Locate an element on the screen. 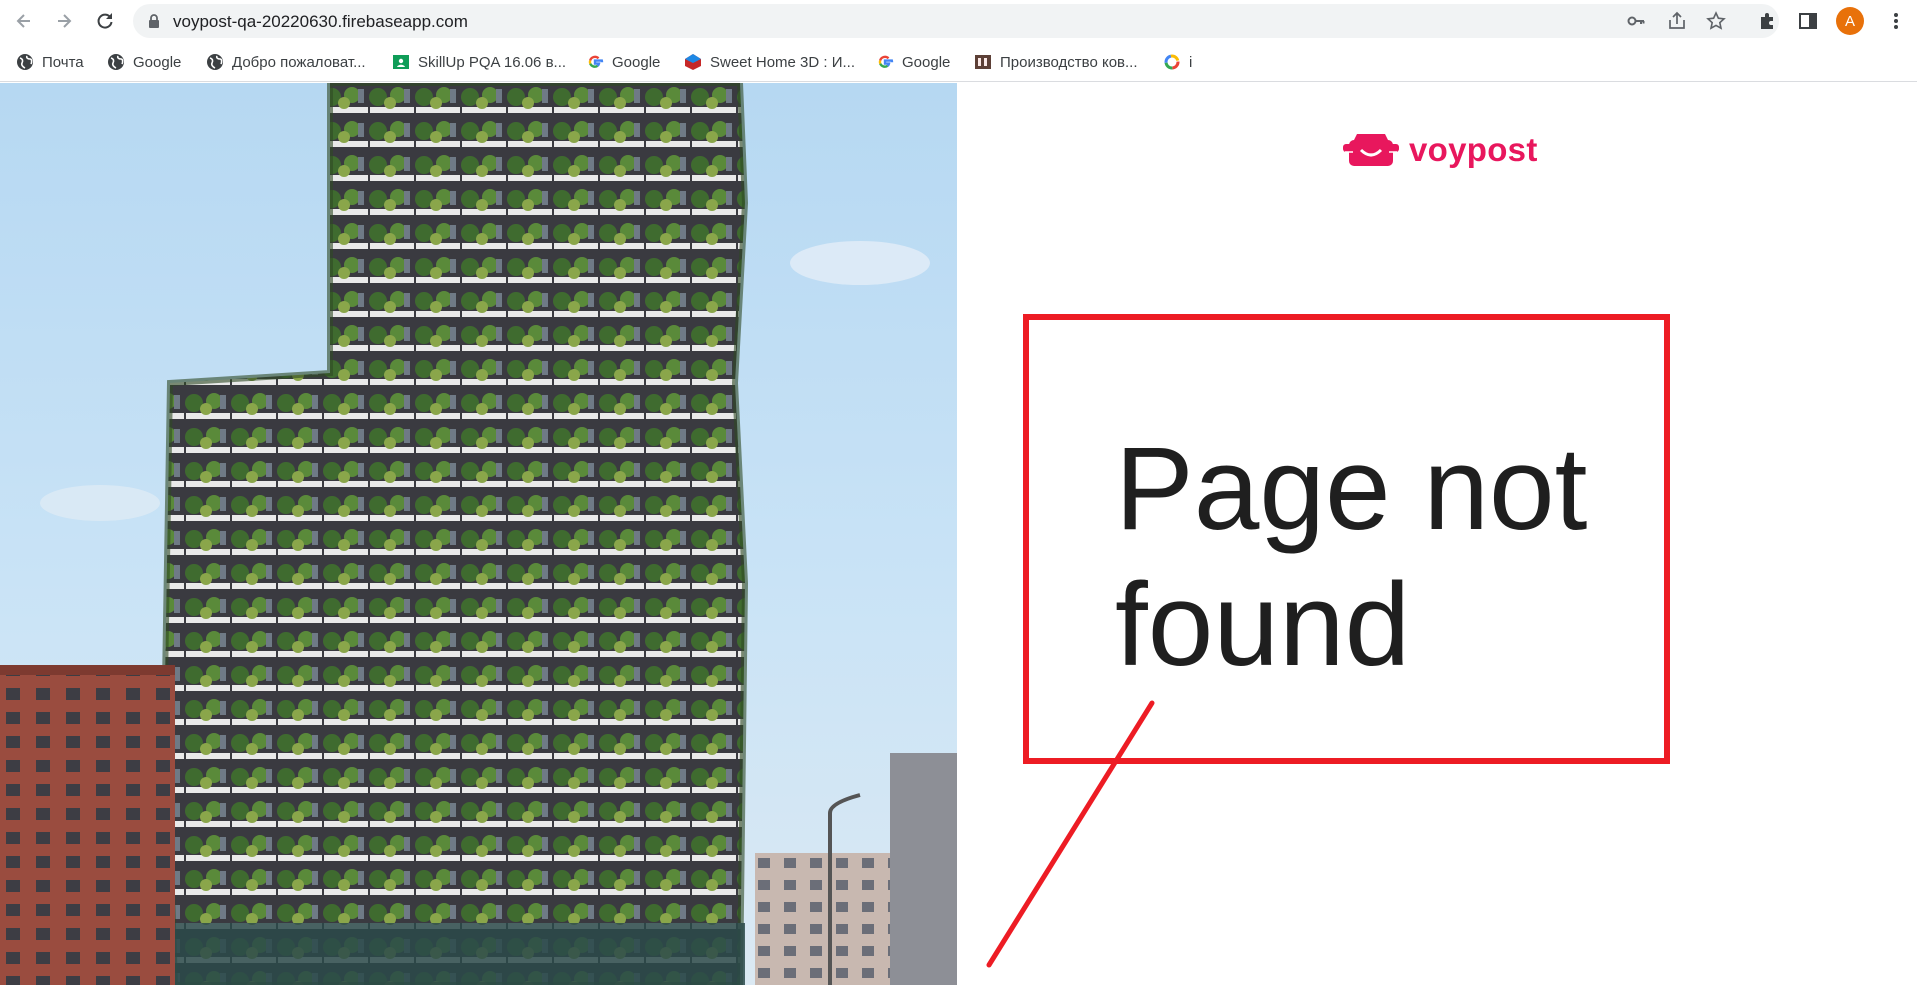  address-bar: voypost-qa-20220630.firebaseapp.com is located at coordinates (956, 21).